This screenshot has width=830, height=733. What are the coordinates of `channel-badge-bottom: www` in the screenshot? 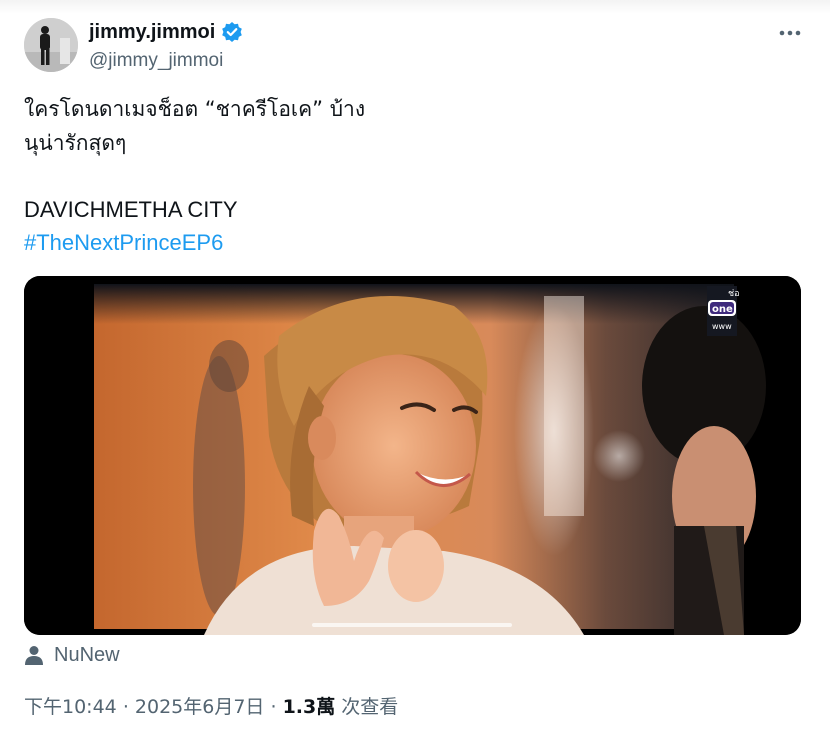 It's located at (722, 326).